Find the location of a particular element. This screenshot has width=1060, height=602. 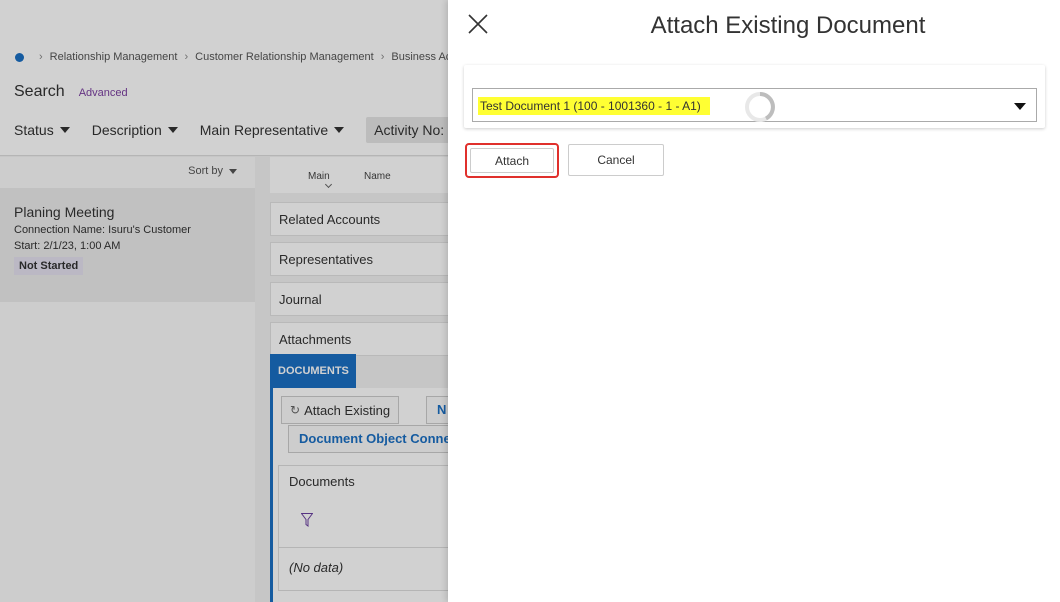

selected-document: Test Document 1 (100 - 1001360 - 1 - A1) is located at coordinates (594, 106).